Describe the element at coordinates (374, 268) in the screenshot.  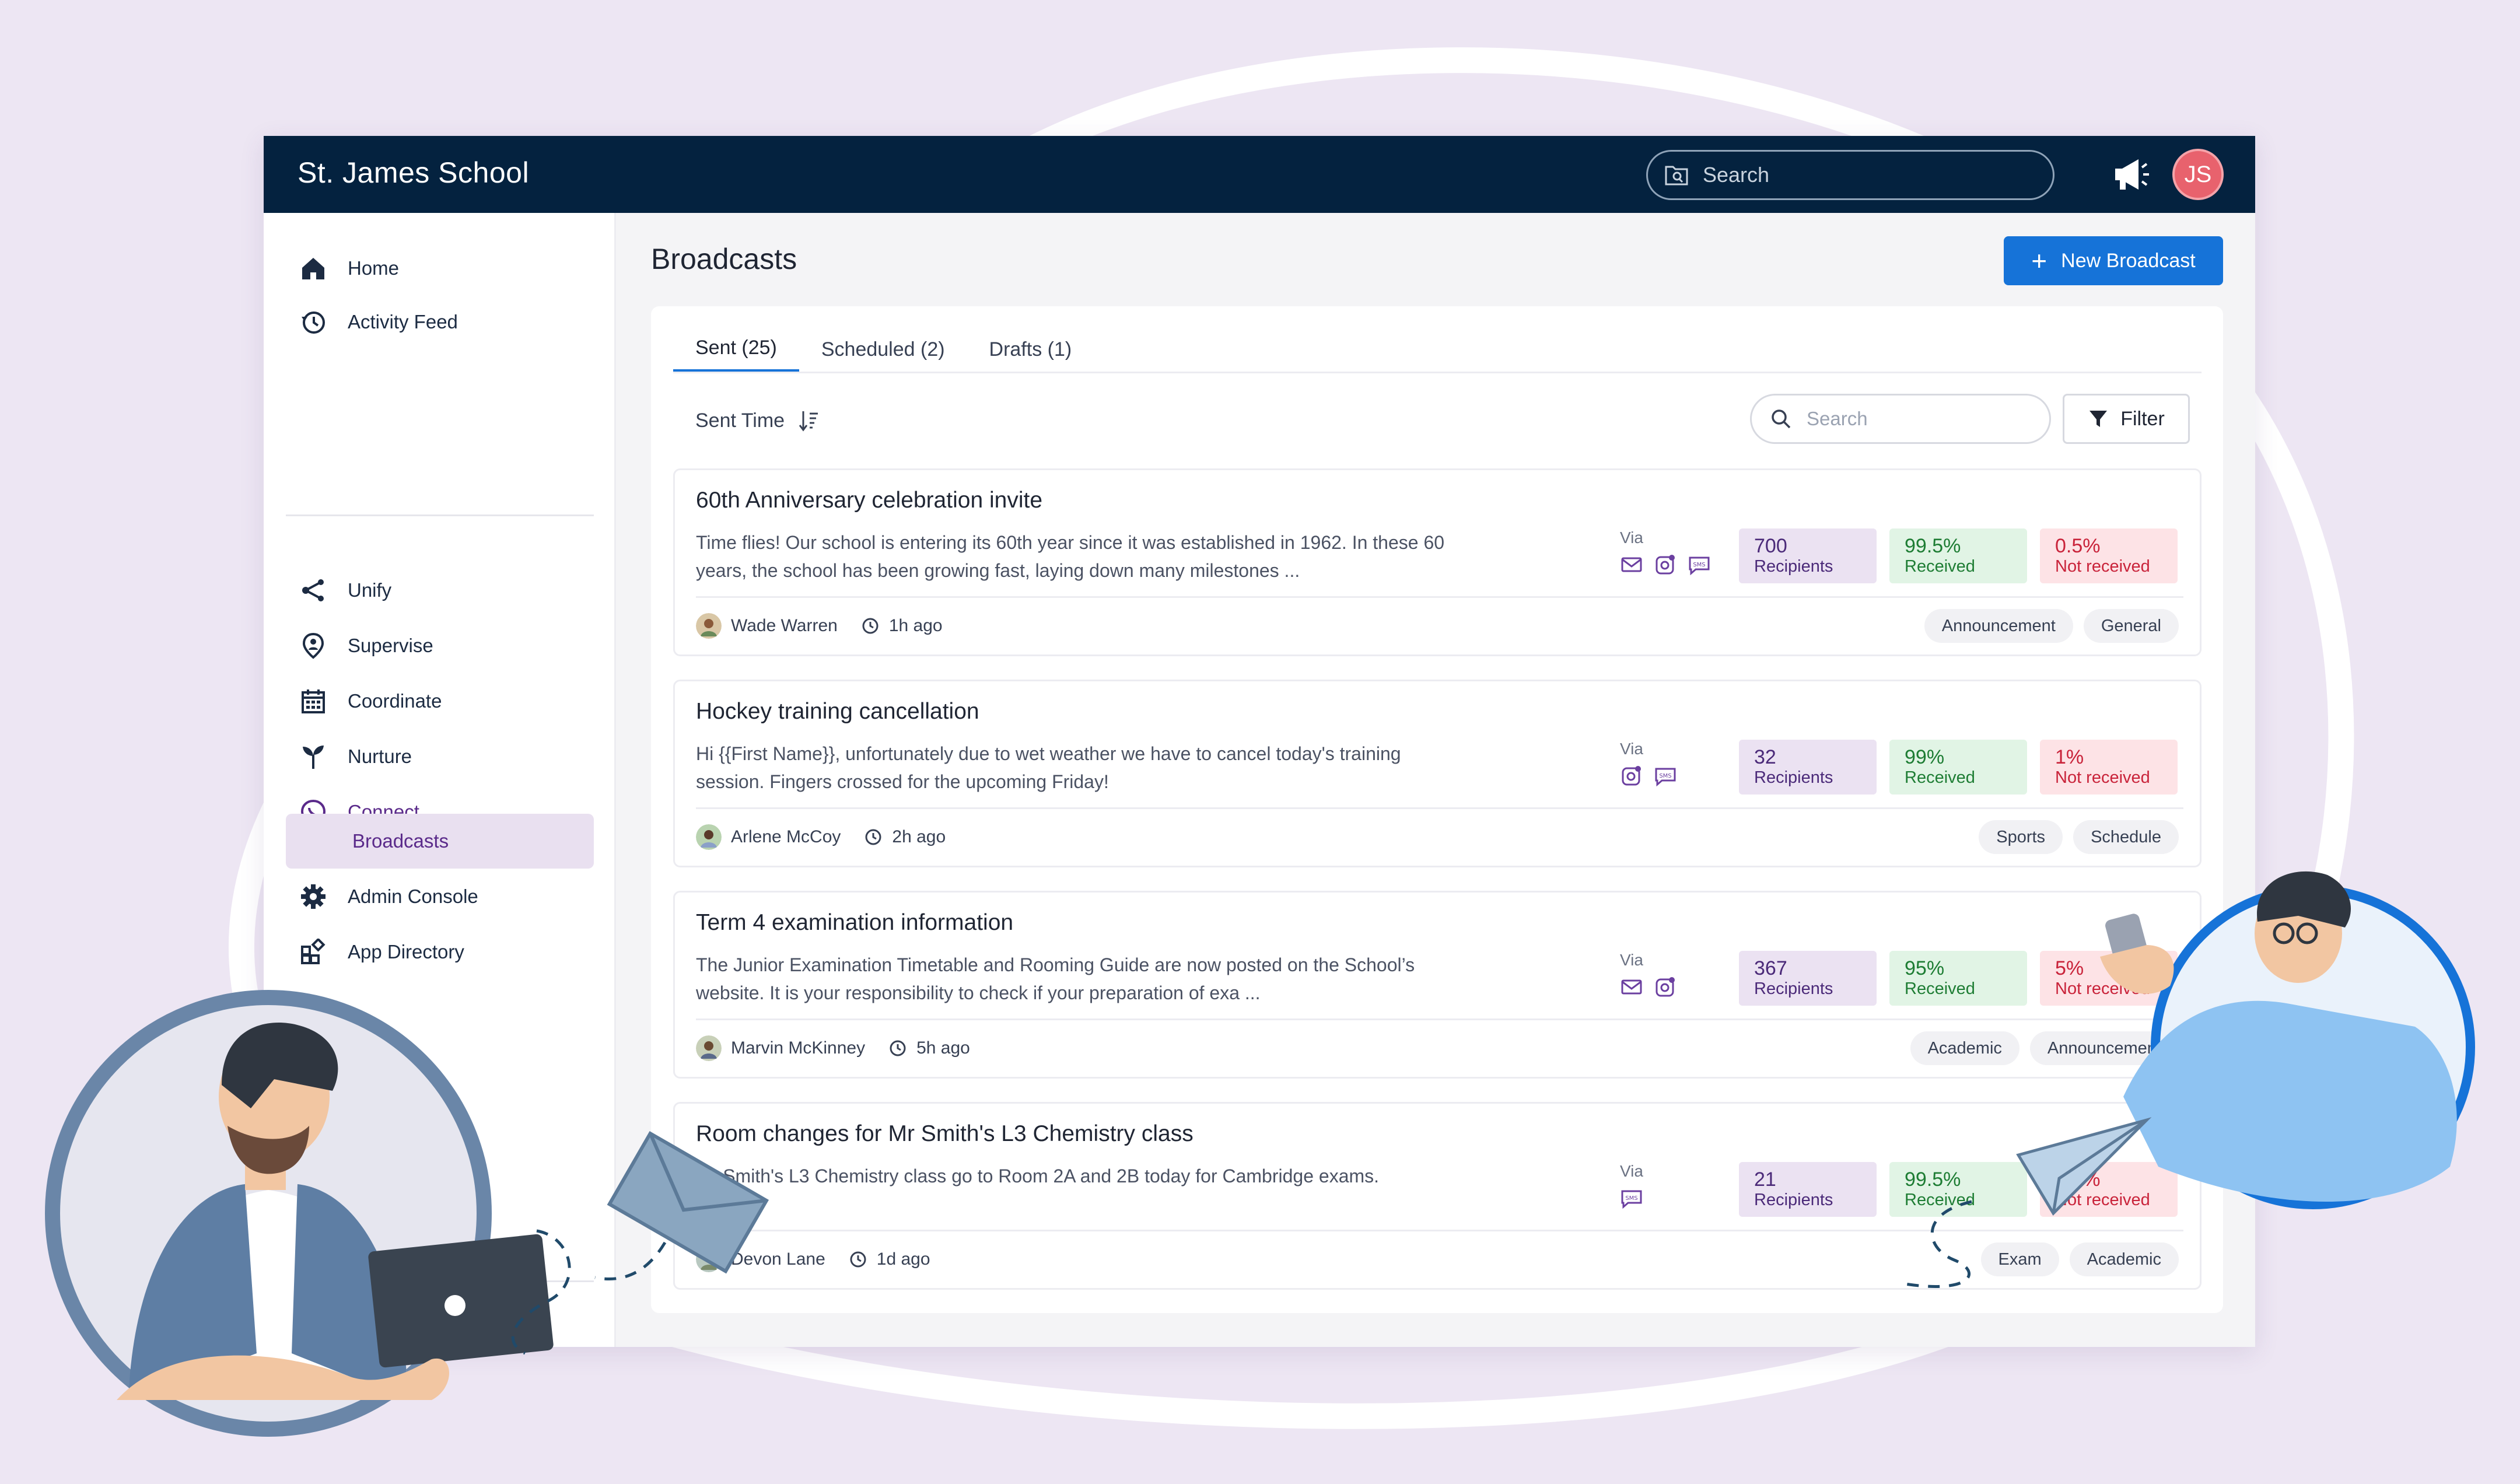
I see `sidebar-item-label: Home` at that location.